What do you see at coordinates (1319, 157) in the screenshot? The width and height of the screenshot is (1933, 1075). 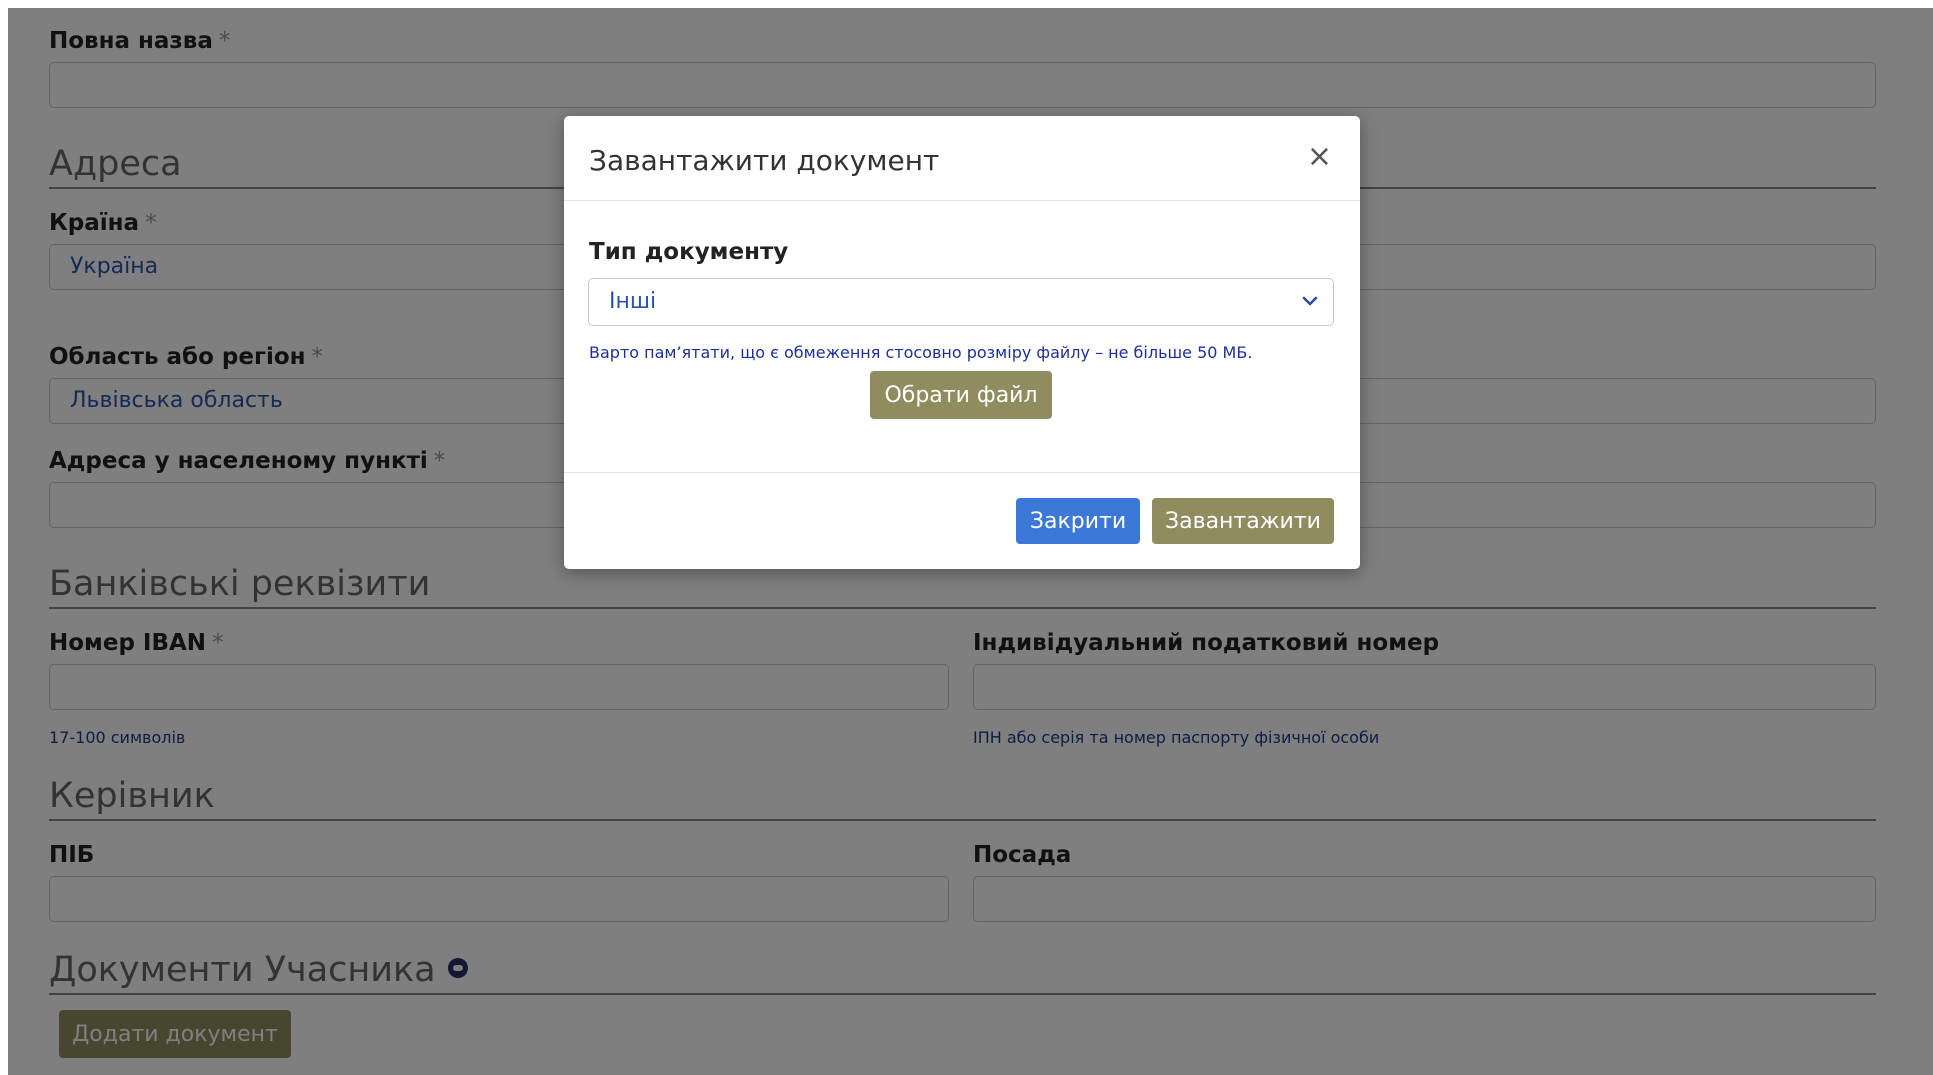 I see `close-icon: ×` at bounding box center [1319, 157].